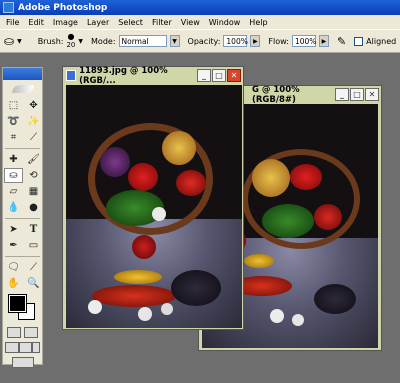 Image resolution: width=400 pixels, height=383 pixels. I want to click on brush-label: Brush:, so click(50, 41).